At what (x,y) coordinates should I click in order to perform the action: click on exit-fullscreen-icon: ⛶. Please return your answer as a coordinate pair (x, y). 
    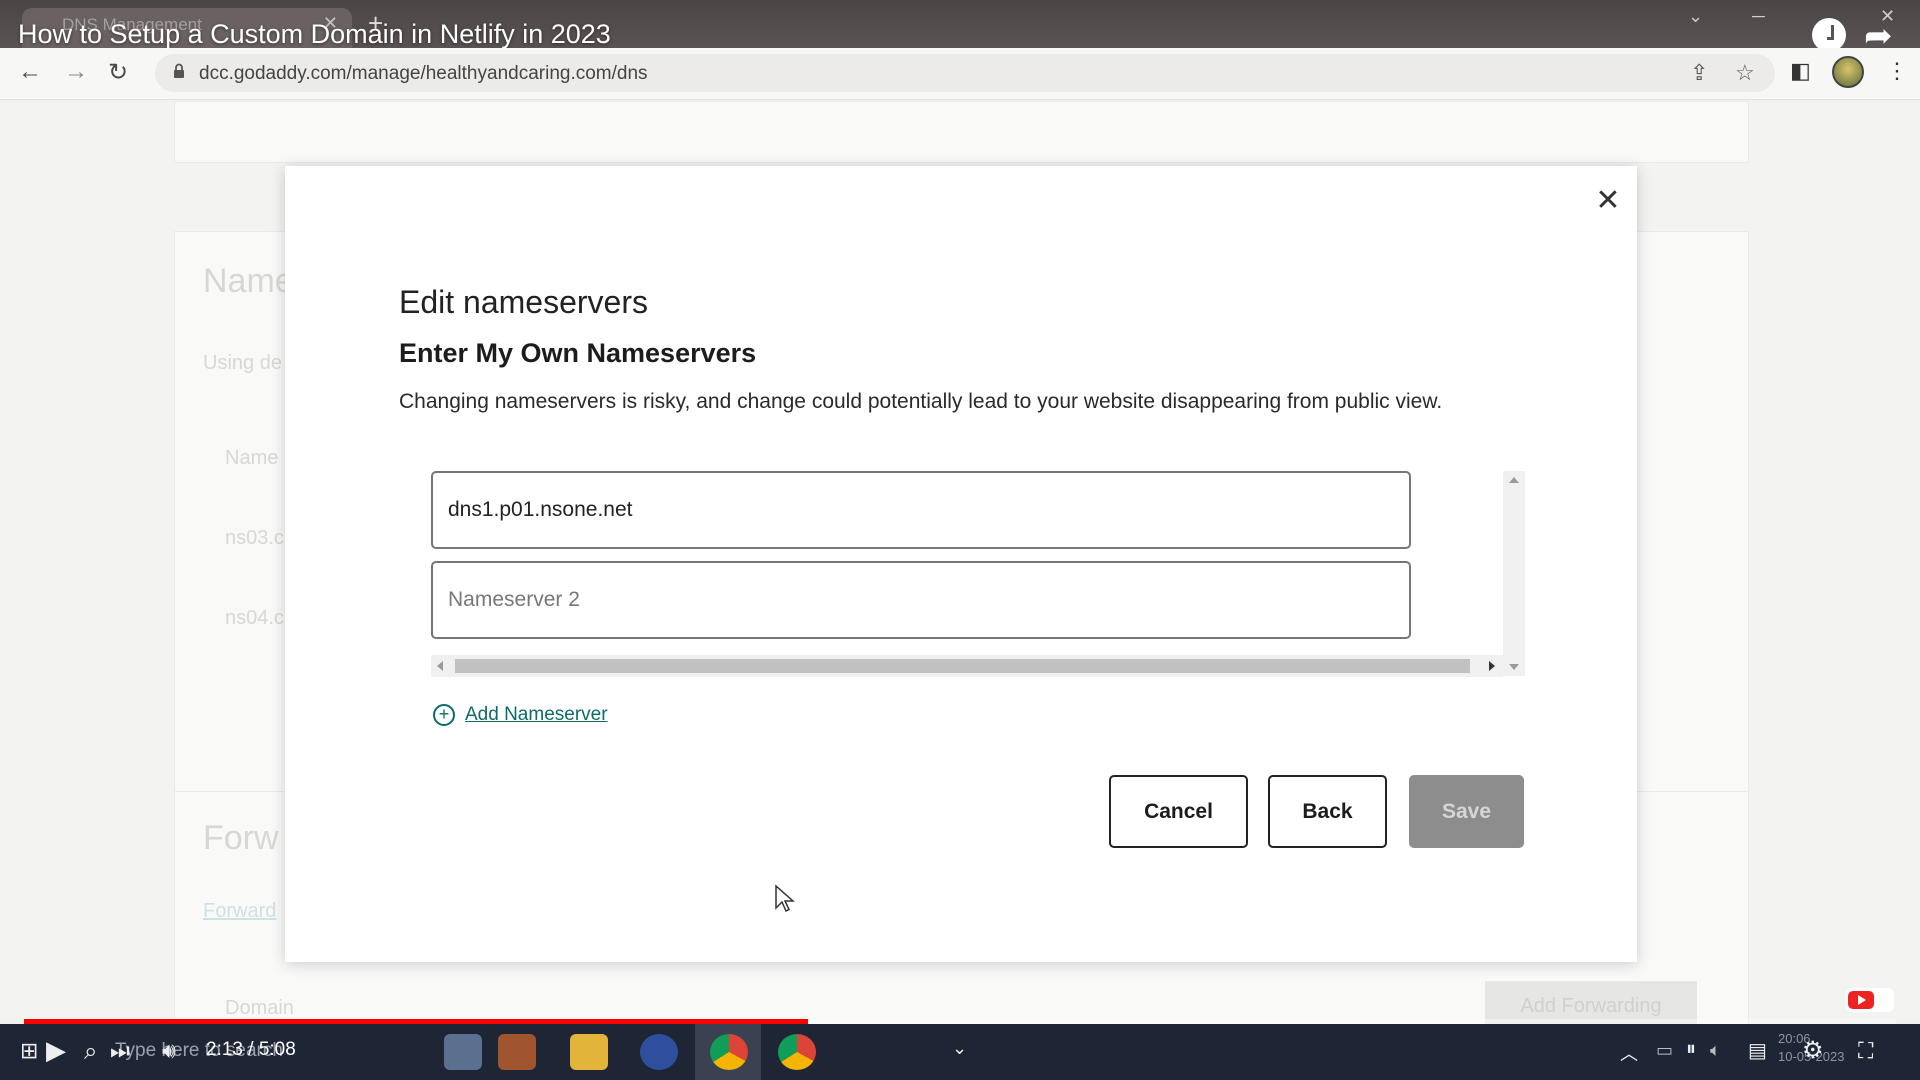
    Looking at the image, I should click on (1865, 1051).